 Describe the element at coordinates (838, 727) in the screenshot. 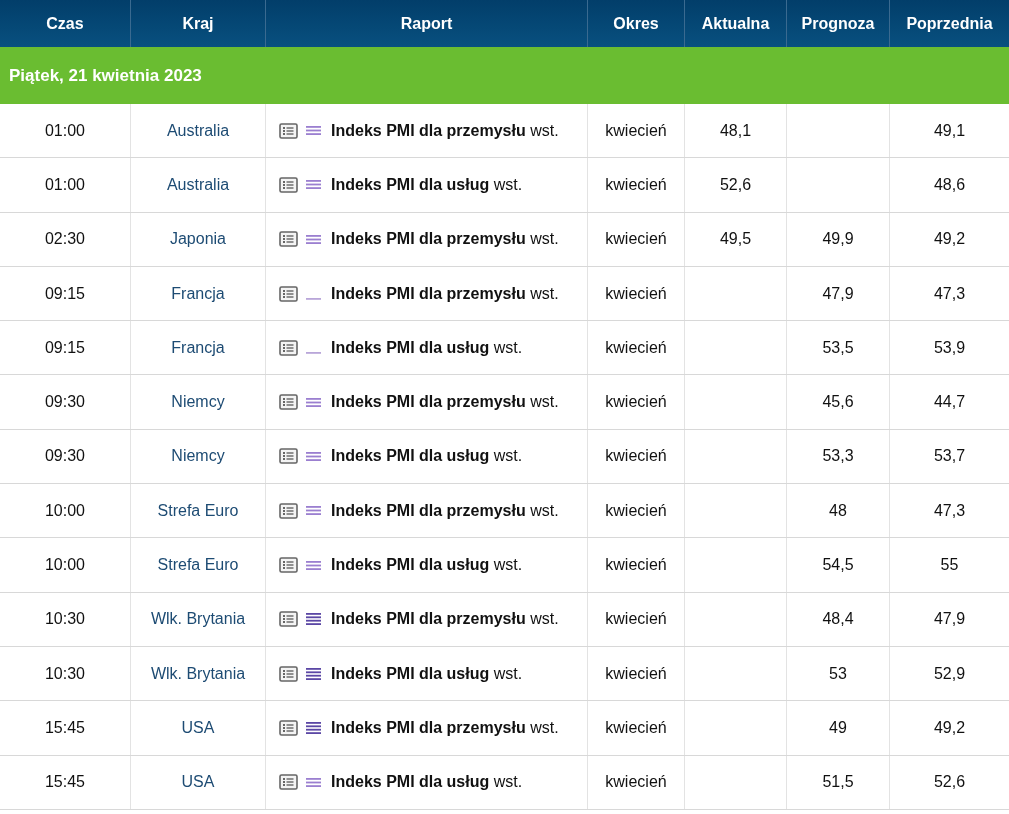

I see `forecast-value: 49` at that location.